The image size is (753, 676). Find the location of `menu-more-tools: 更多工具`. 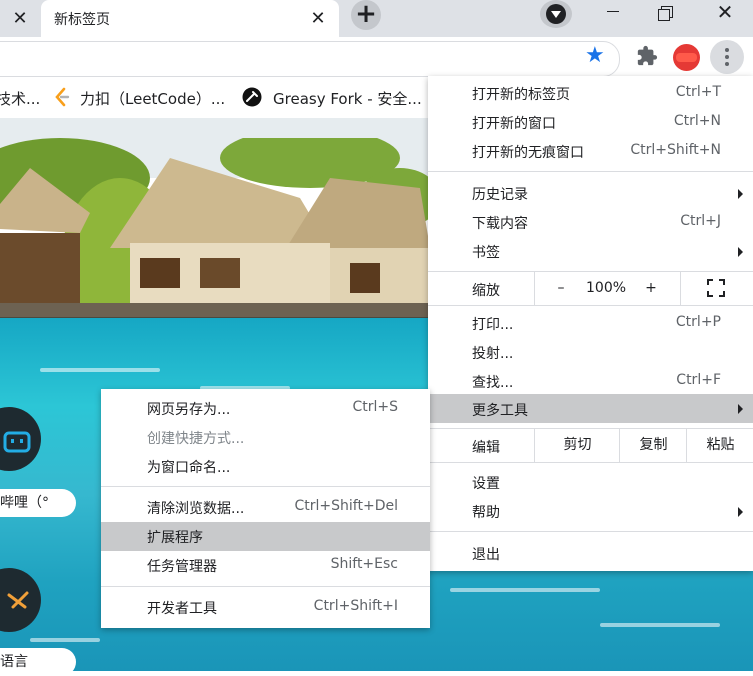

menu-more-tools: 更多工具 is located at coordinates (590, 408).